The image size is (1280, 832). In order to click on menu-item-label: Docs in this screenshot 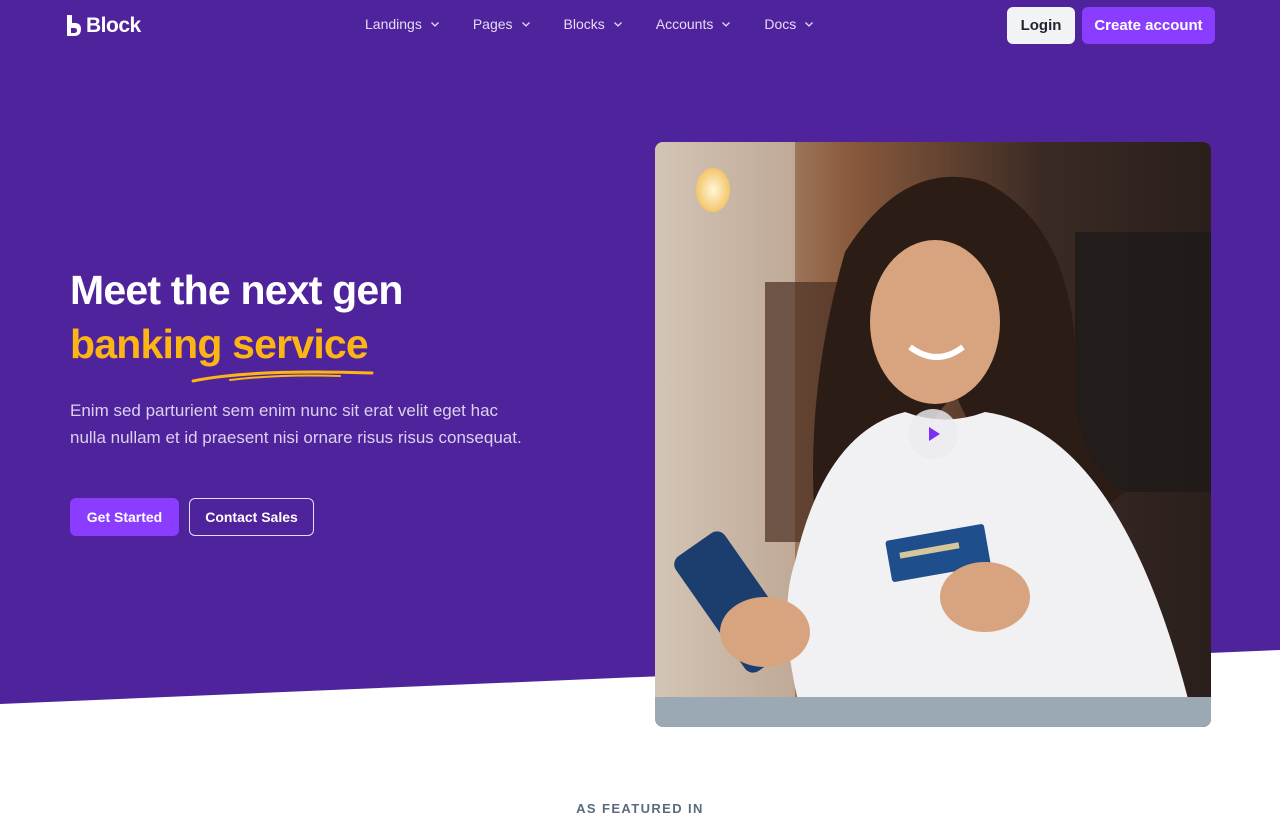, I will do `click(780, 24)`.